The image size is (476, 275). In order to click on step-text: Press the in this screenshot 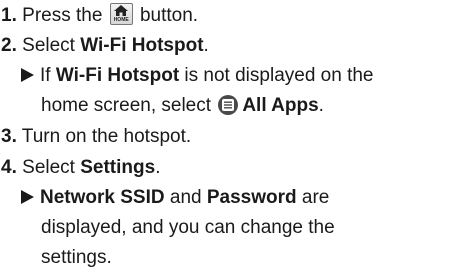, I will do `click(62, 15)`.